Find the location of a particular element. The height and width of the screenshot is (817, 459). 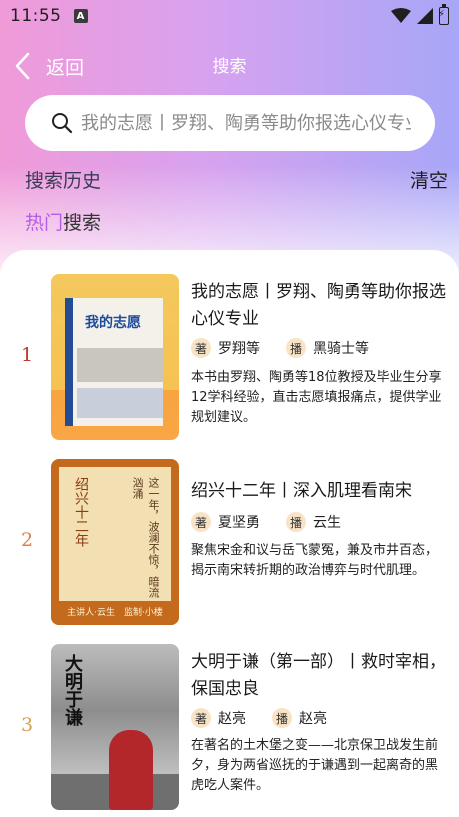

cover-subtitle: 这一年，波澜不惊，暗流汹涌 is located at coordinates (145, 537).